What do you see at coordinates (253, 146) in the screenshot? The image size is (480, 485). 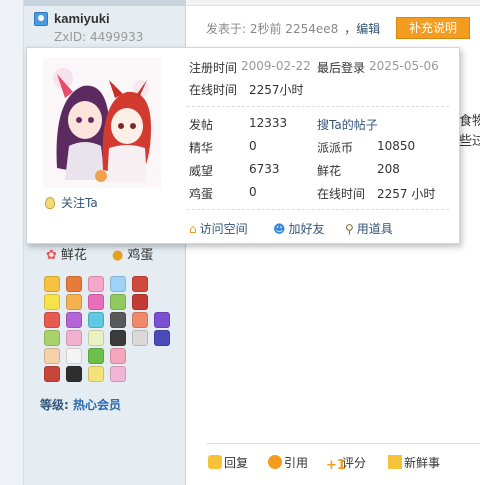 I see `essence-value: 0` at bounding box center [253, 146].